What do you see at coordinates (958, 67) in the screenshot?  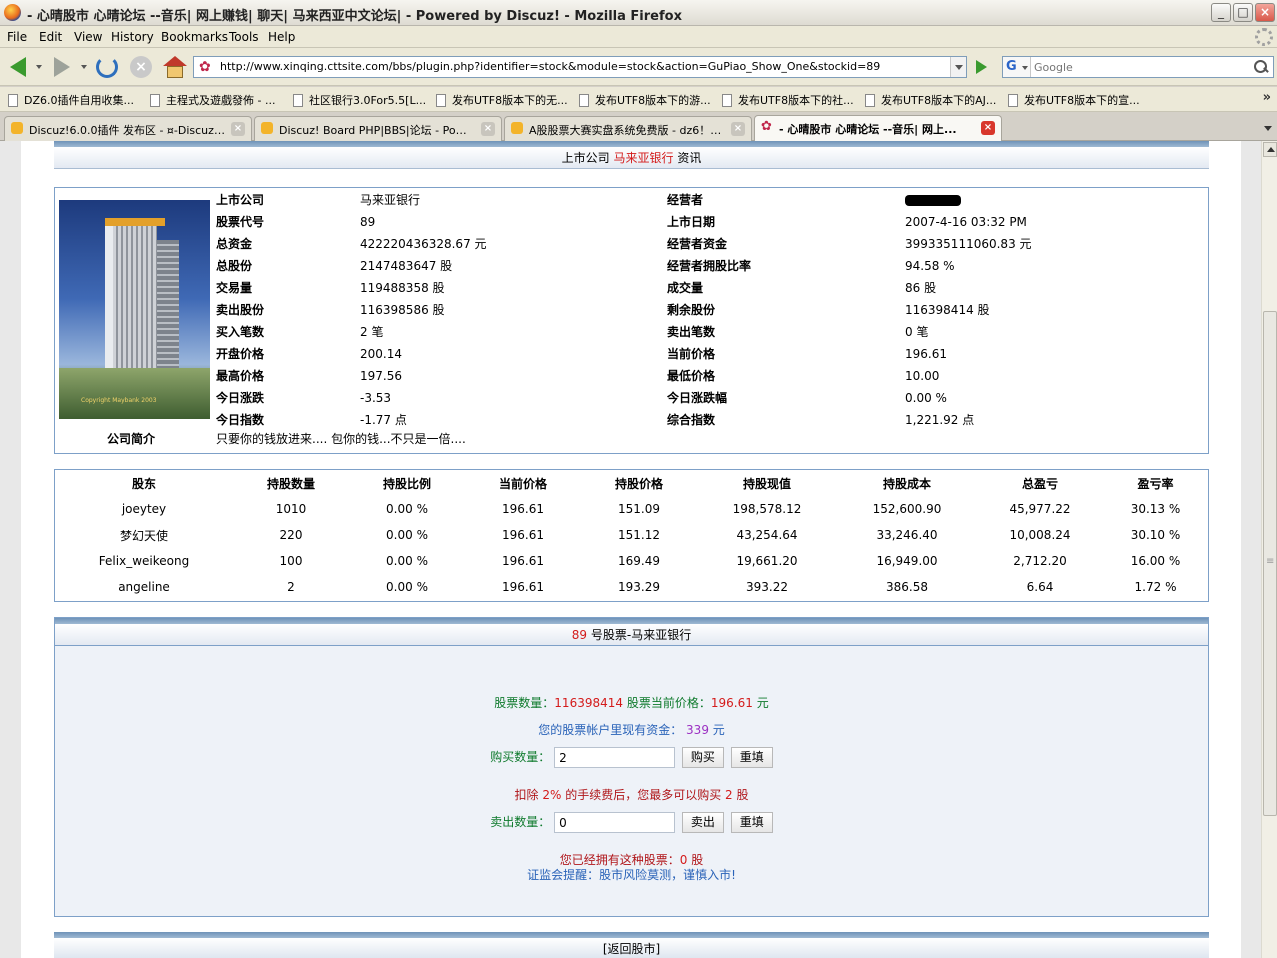 I see `url-history-dropdown` at bounding box center [958, 67].